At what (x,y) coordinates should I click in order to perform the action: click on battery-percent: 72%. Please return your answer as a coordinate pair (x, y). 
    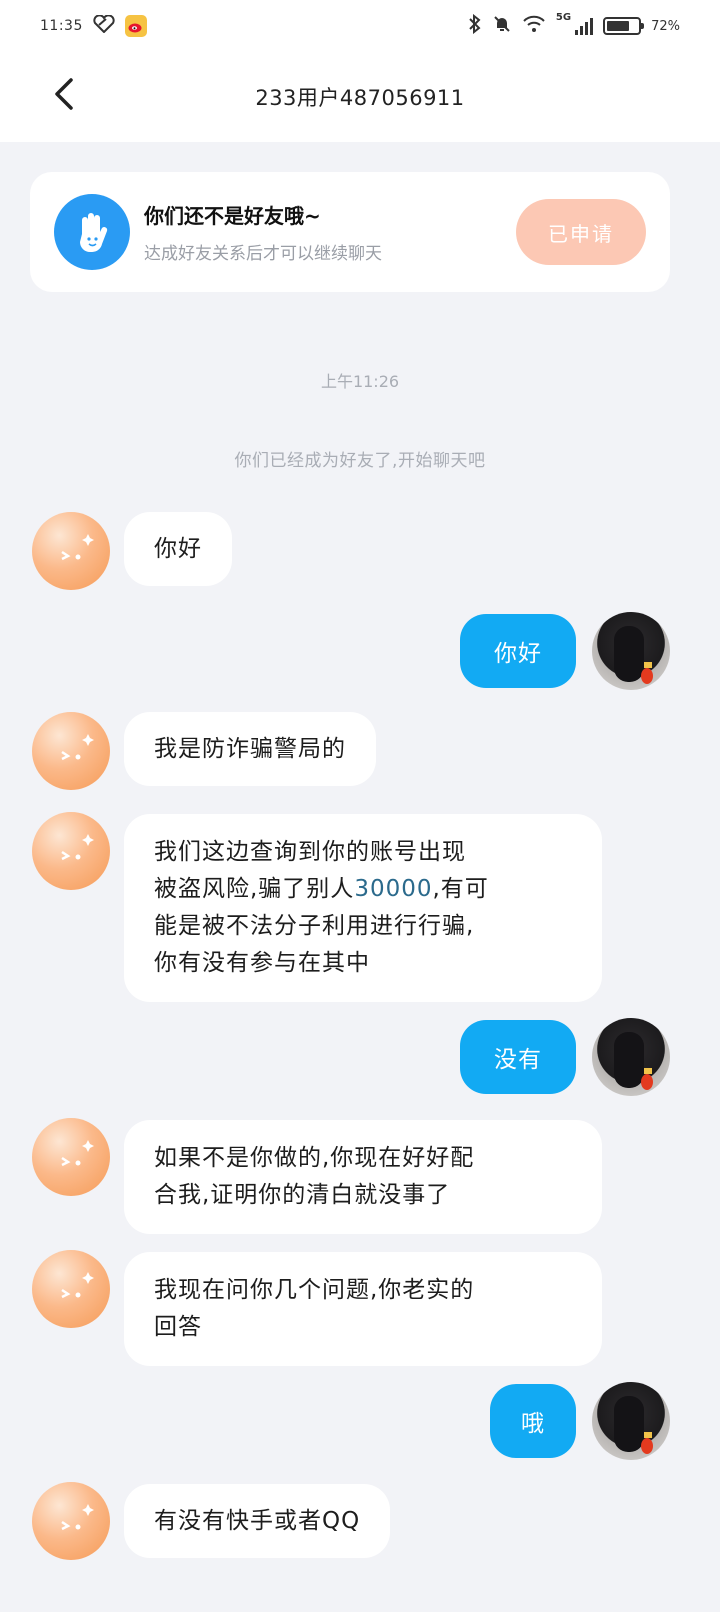
    Looking at the image, I should click on (665, 26).